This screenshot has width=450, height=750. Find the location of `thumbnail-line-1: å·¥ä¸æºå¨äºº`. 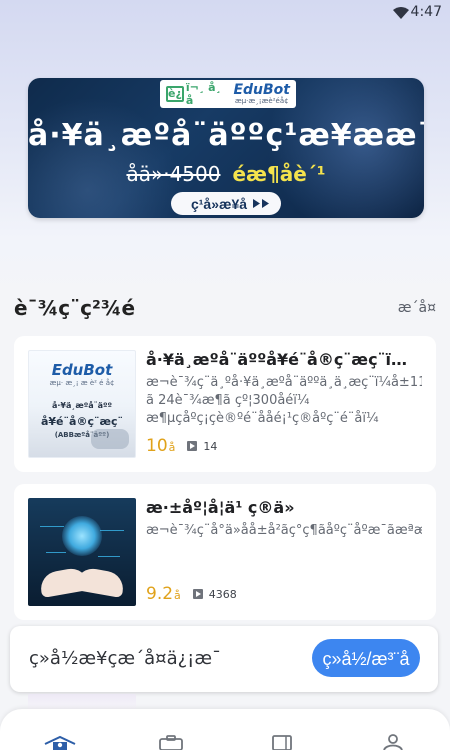

thumbnail-line-1: å·¥ä¸æºå¨äºº is located at coordinates (82, 405).